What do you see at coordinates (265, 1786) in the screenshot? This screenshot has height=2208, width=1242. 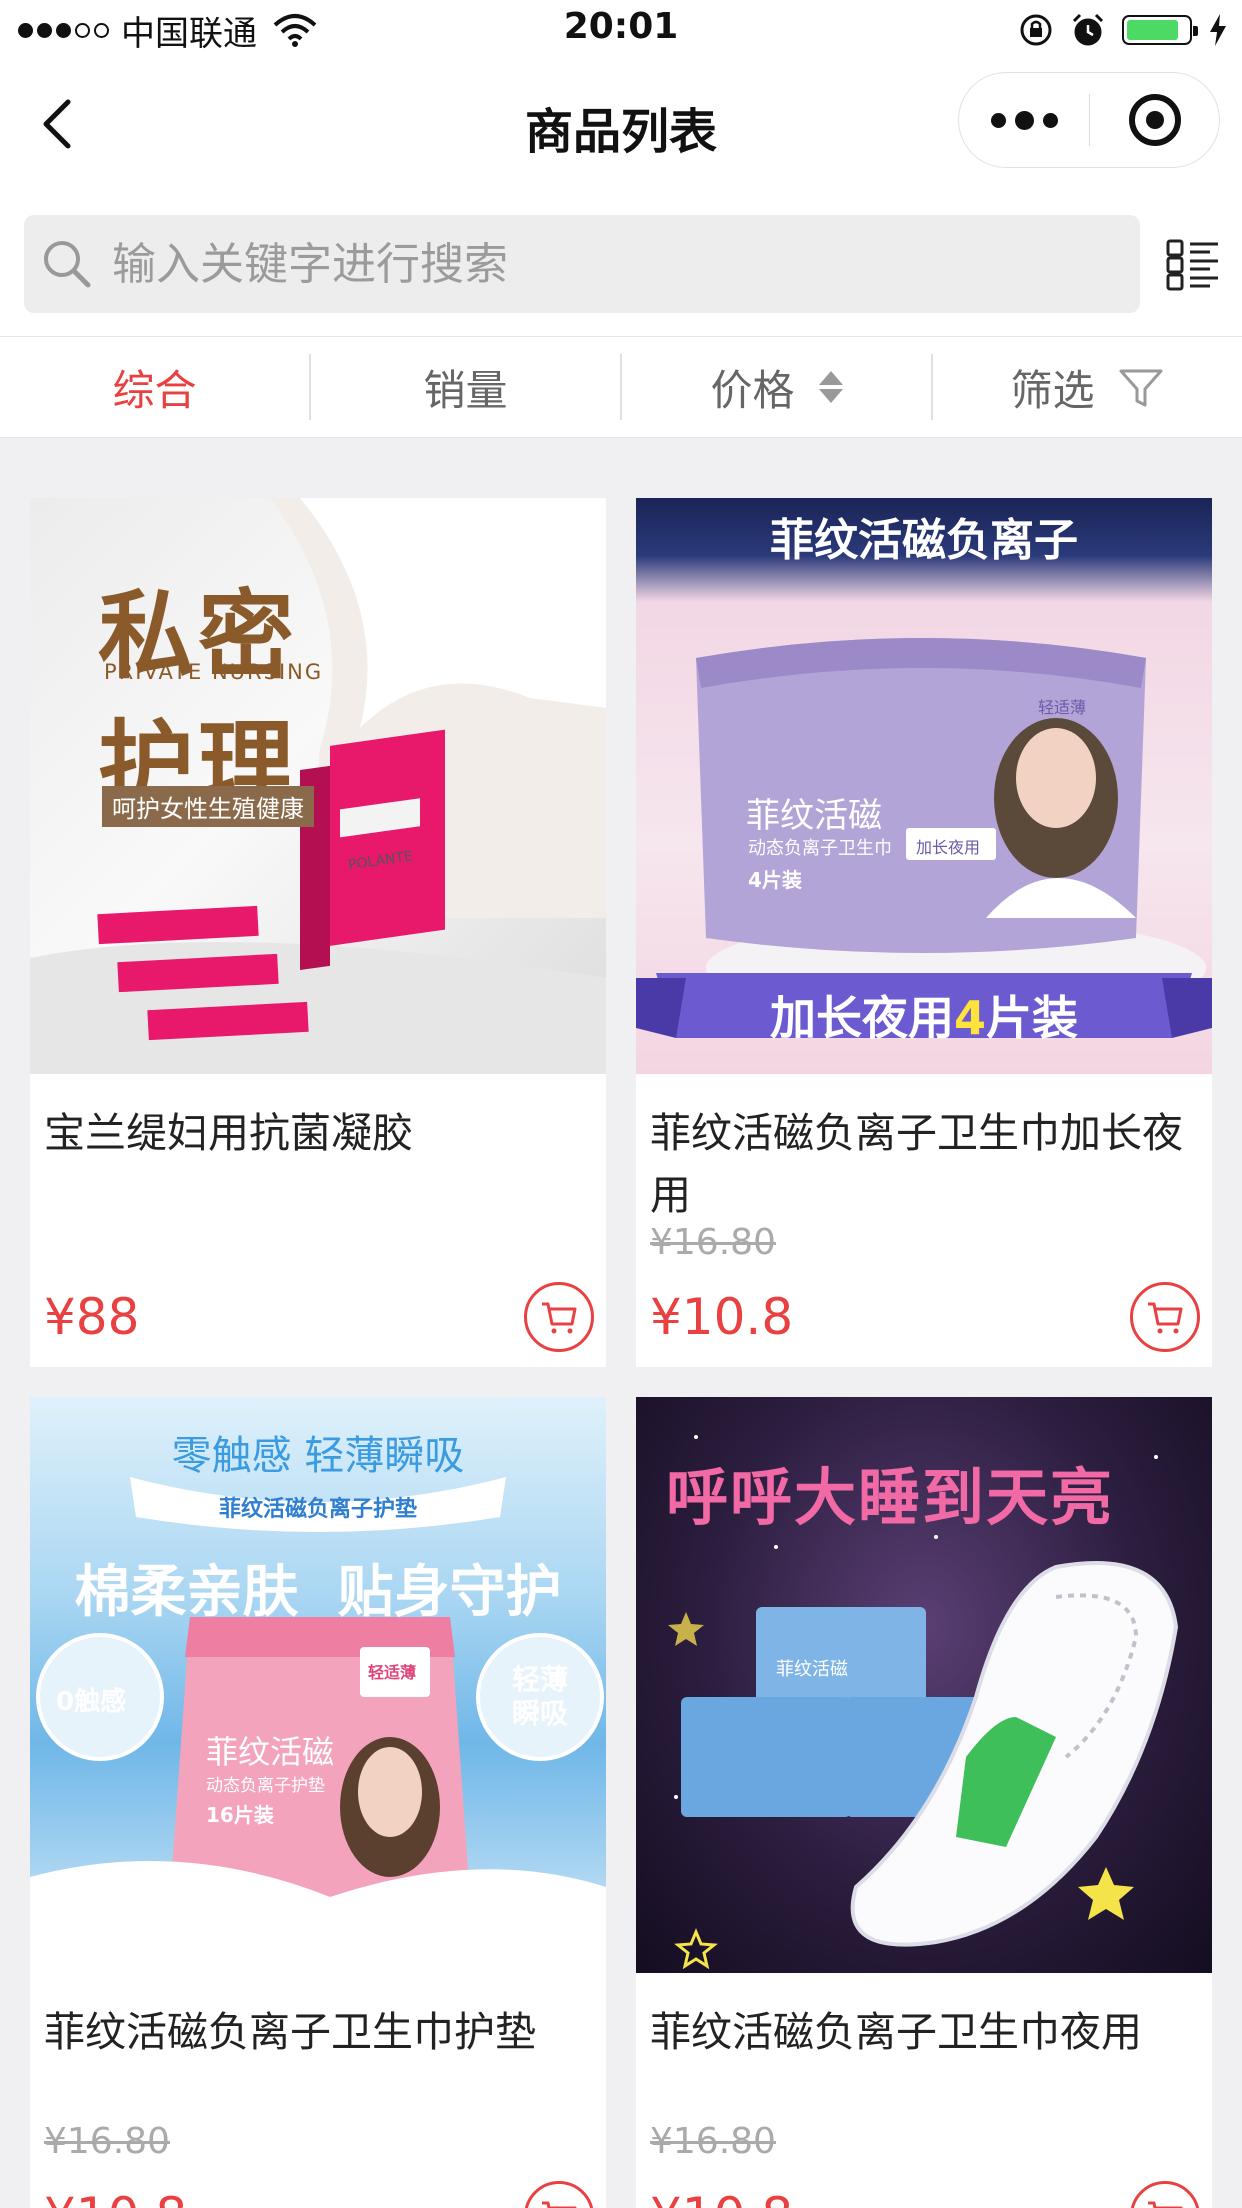 I see `pack-subtitle: 动态负离子护垫` at bounding box center [265, 1786].